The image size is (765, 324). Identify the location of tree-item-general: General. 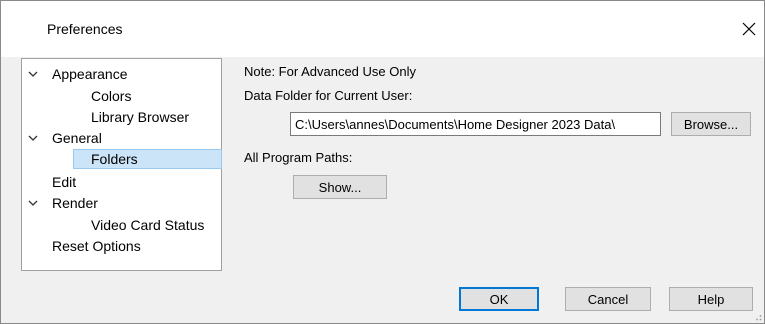
(77, 138).